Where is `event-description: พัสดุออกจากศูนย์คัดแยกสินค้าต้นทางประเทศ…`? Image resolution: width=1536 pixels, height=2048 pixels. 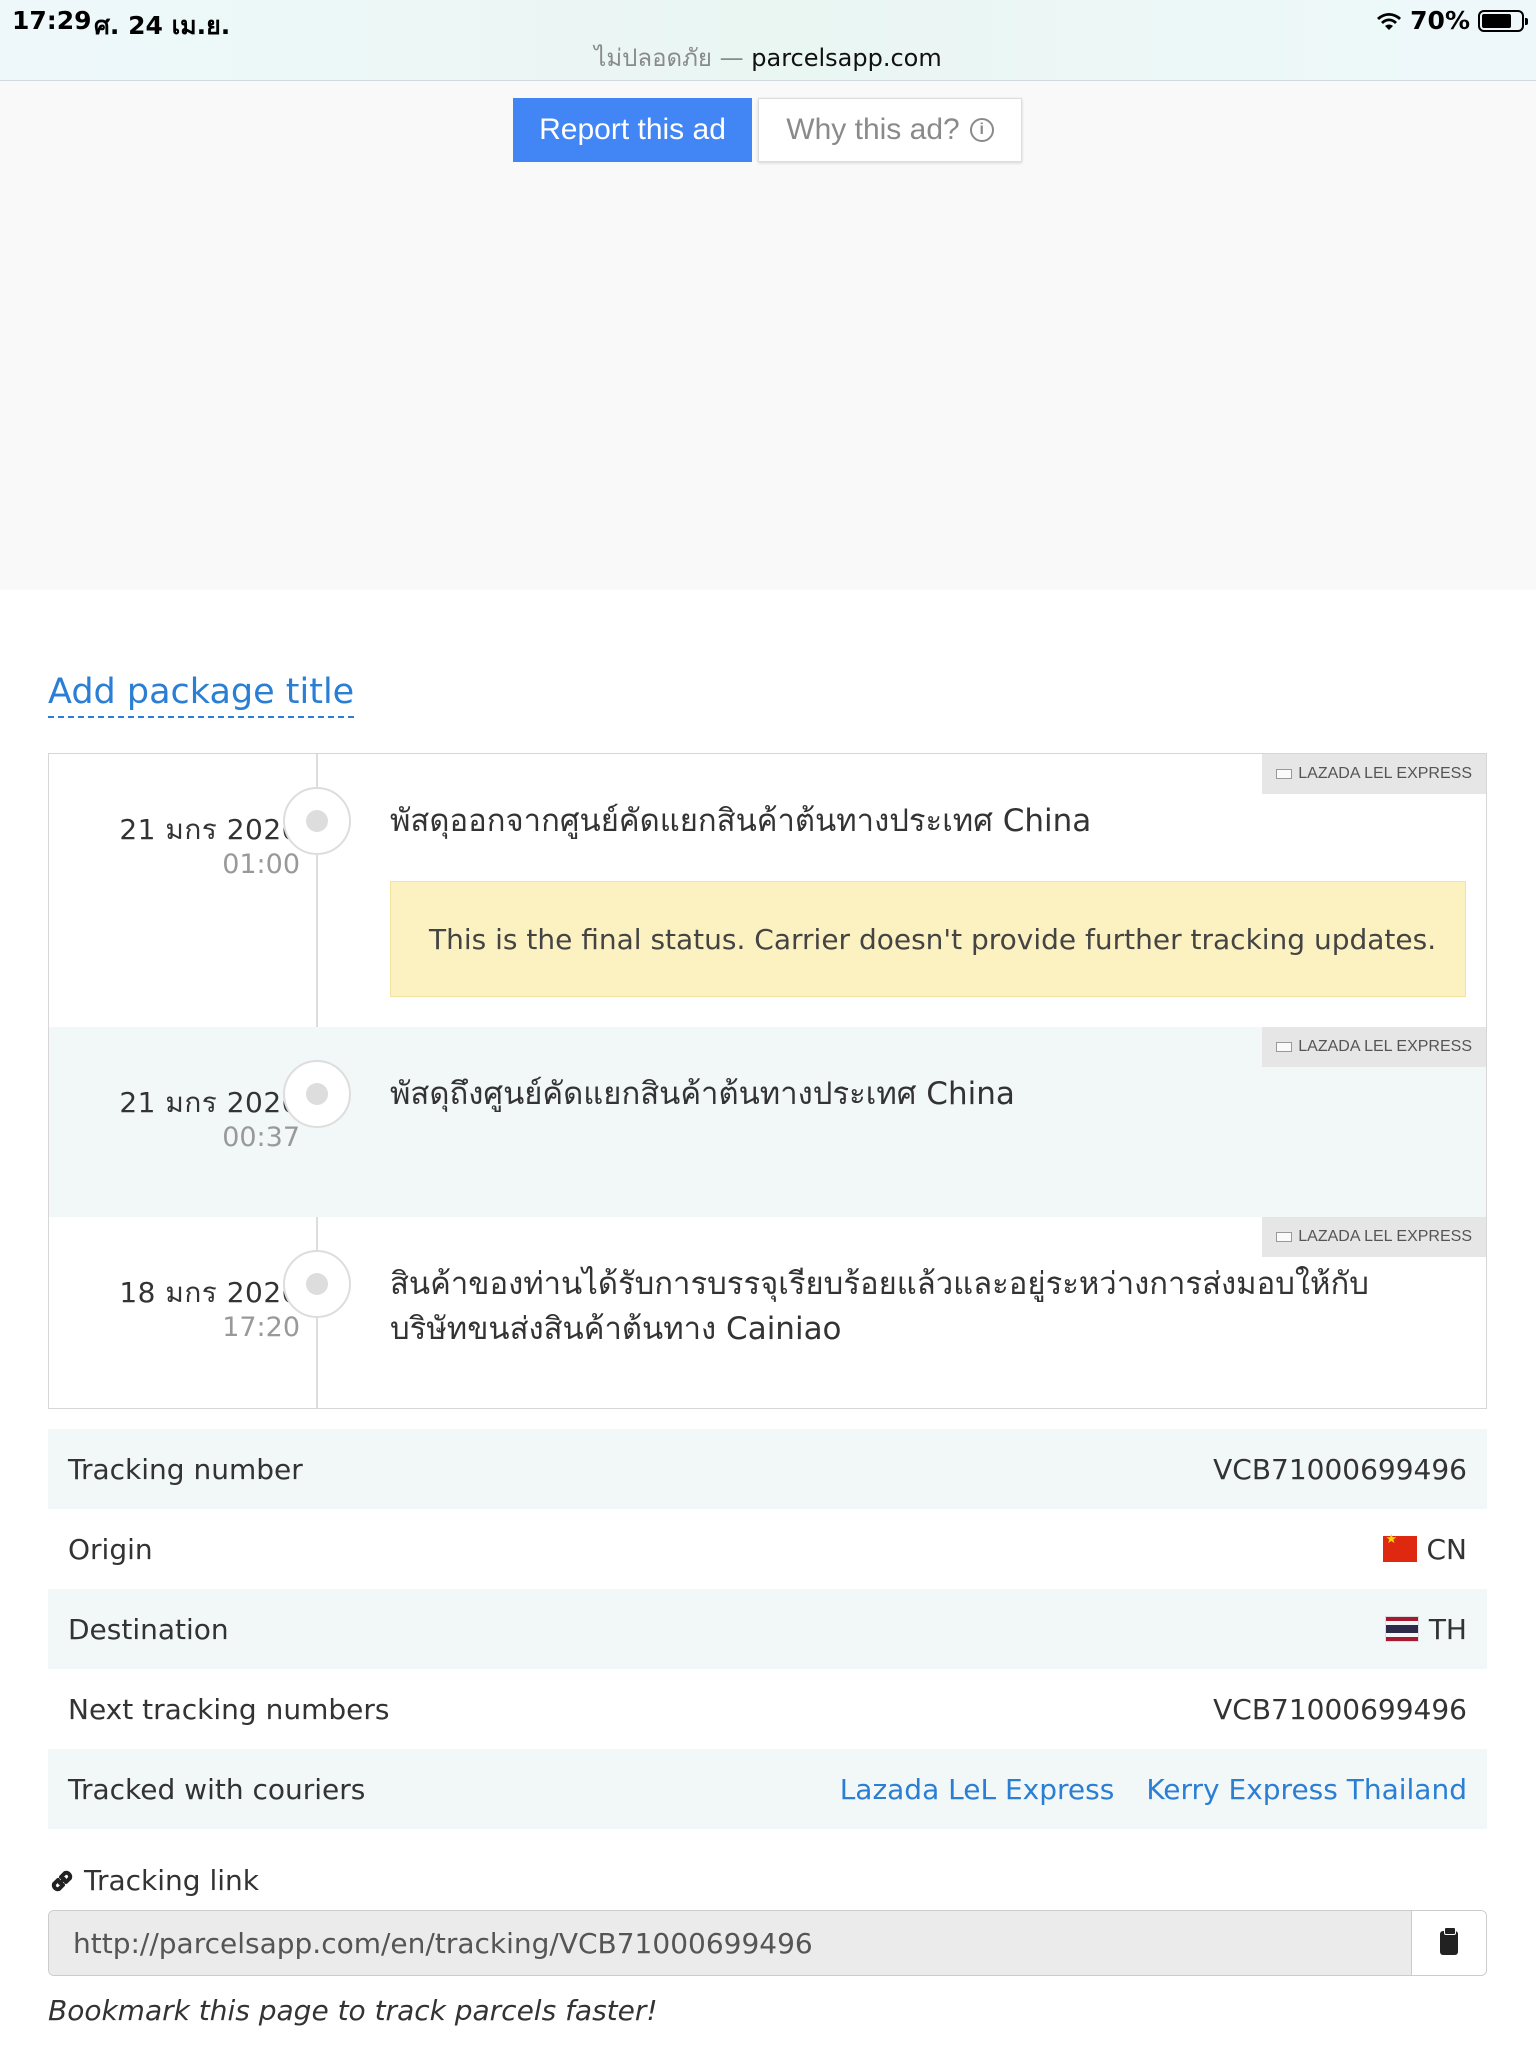
event-description: พัสดุออกจากศูนย์คัดแยกสินค้าต้นทางประเทศ… is located at coordinates (741, 821).